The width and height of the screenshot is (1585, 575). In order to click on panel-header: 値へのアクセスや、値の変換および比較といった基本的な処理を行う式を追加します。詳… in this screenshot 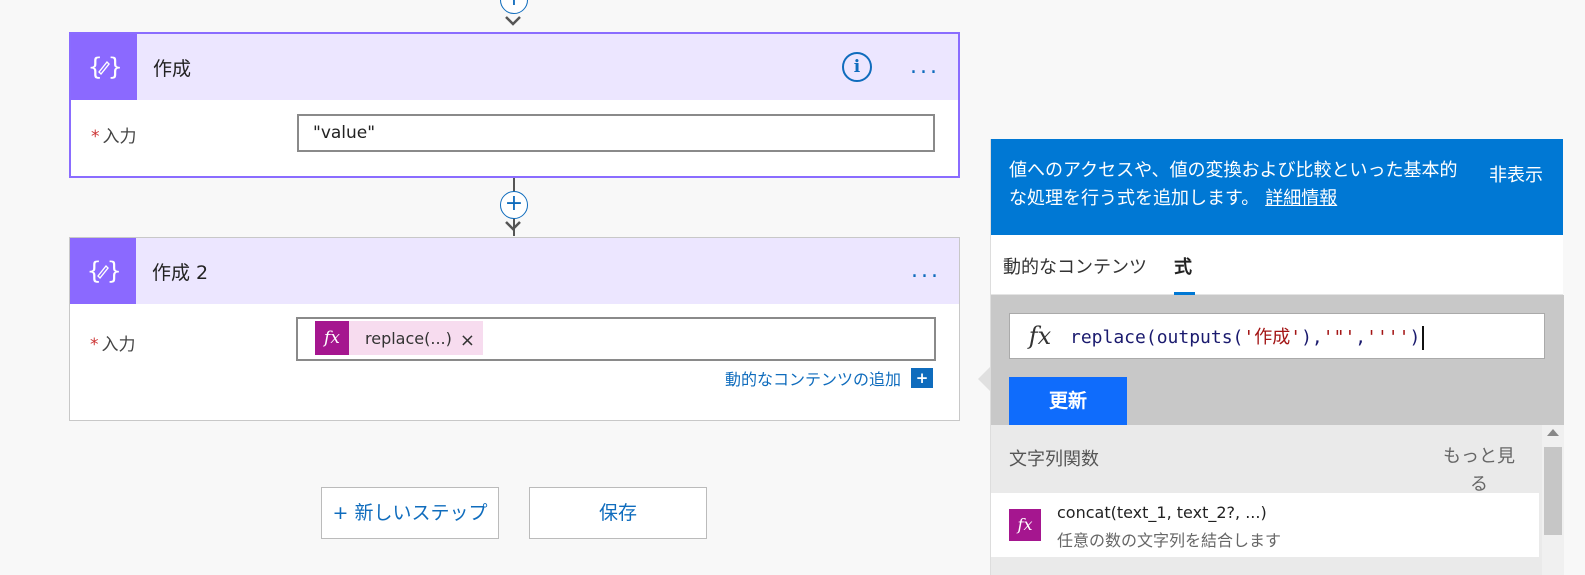, I will do `click(1277, 187)`.